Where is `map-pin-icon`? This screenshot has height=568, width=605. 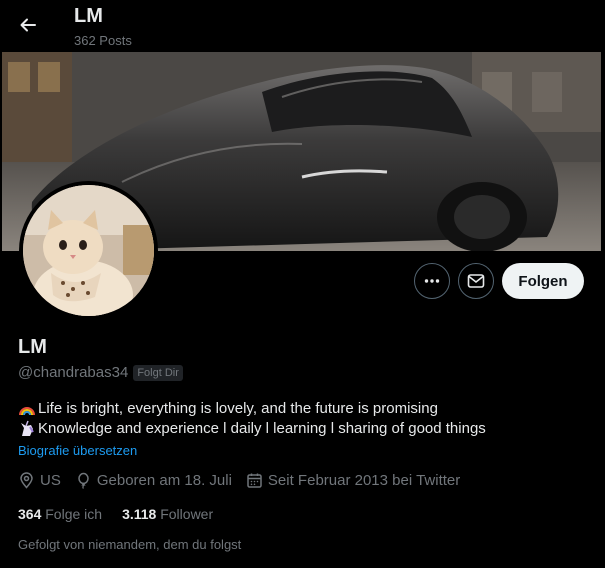 map-pin-icon is located at coordinates (26, 480).